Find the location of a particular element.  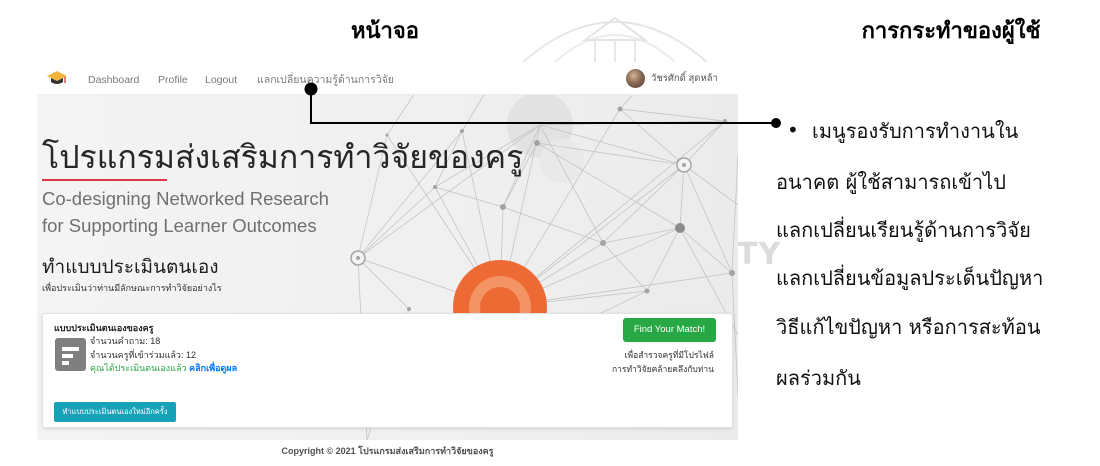

participant-count: จำนวนครูที่เข้าร่วมแล้ว: 12 is located at coordinates (143, 355).